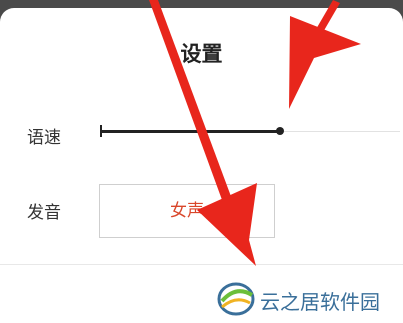 The image size is (403, 323). What do you see at coordinates (187, 211) in the screenshot?
I see `voice-select: 女声` at bounding box center [187, 211].